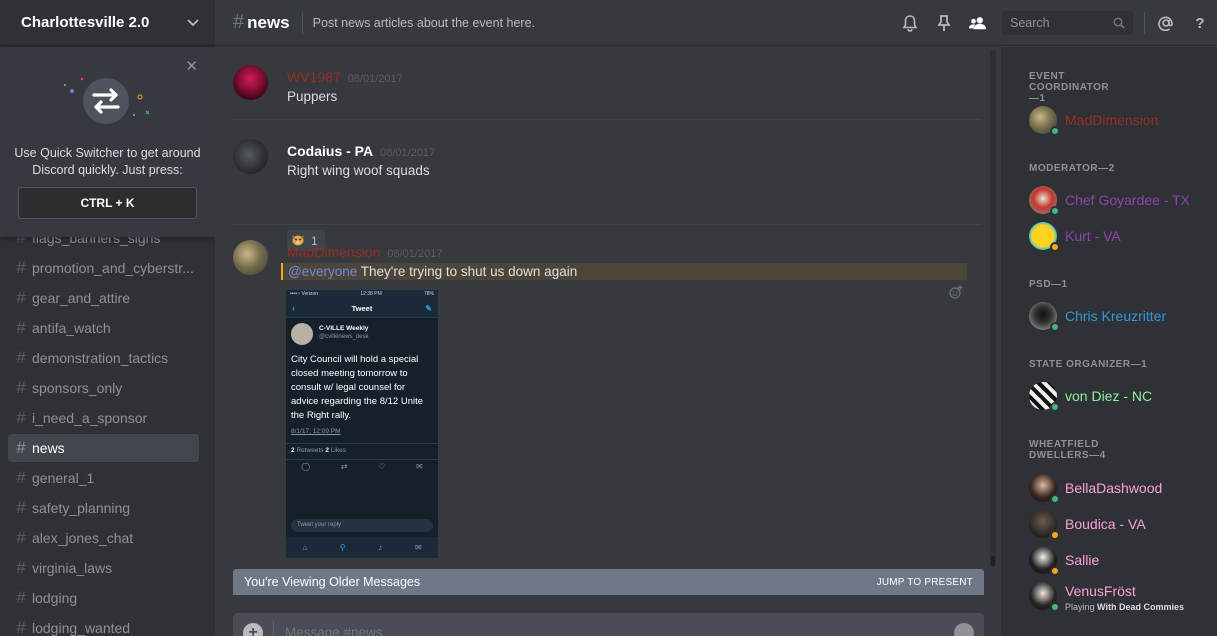  What do you see at coordinates (978, 23) in the screenshot?
I see `member-list-icon` at bounding box center [978, 23].